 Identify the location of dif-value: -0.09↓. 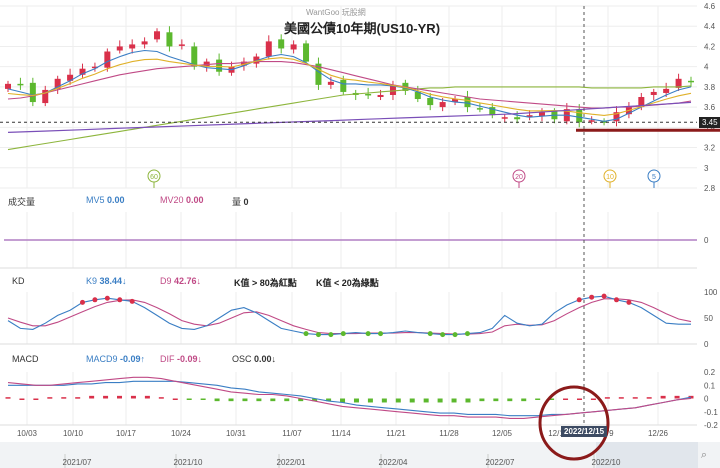
(190, 359).